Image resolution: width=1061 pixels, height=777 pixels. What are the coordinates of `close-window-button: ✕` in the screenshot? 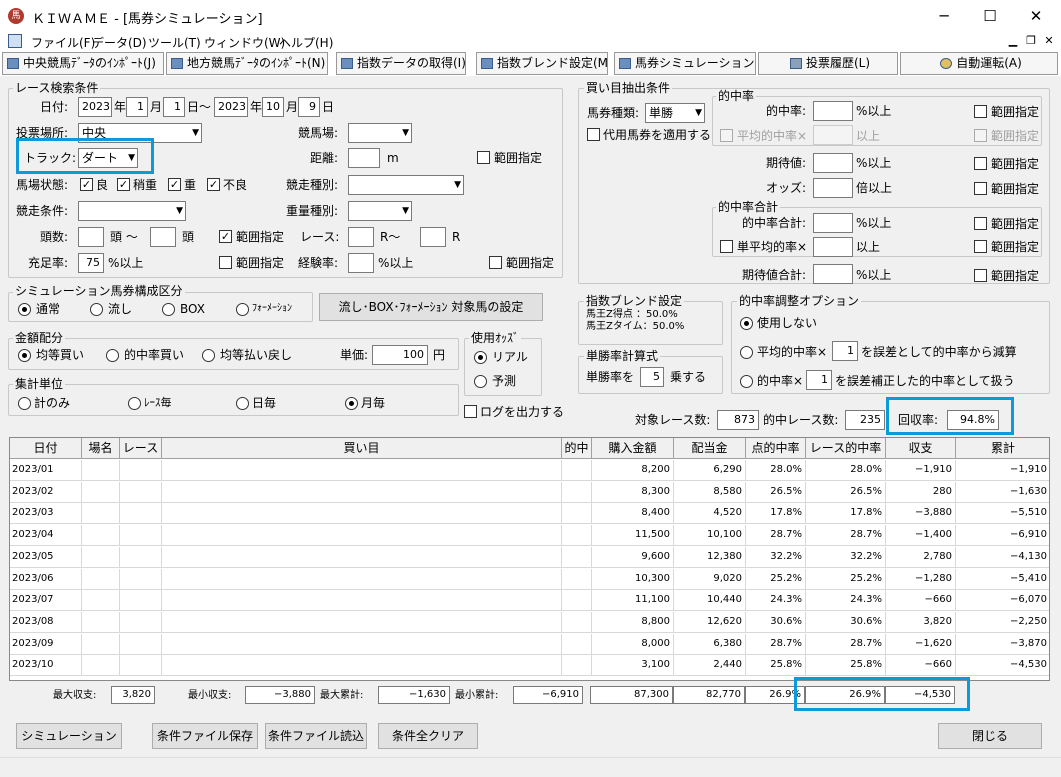 It's located at (1036, 16).